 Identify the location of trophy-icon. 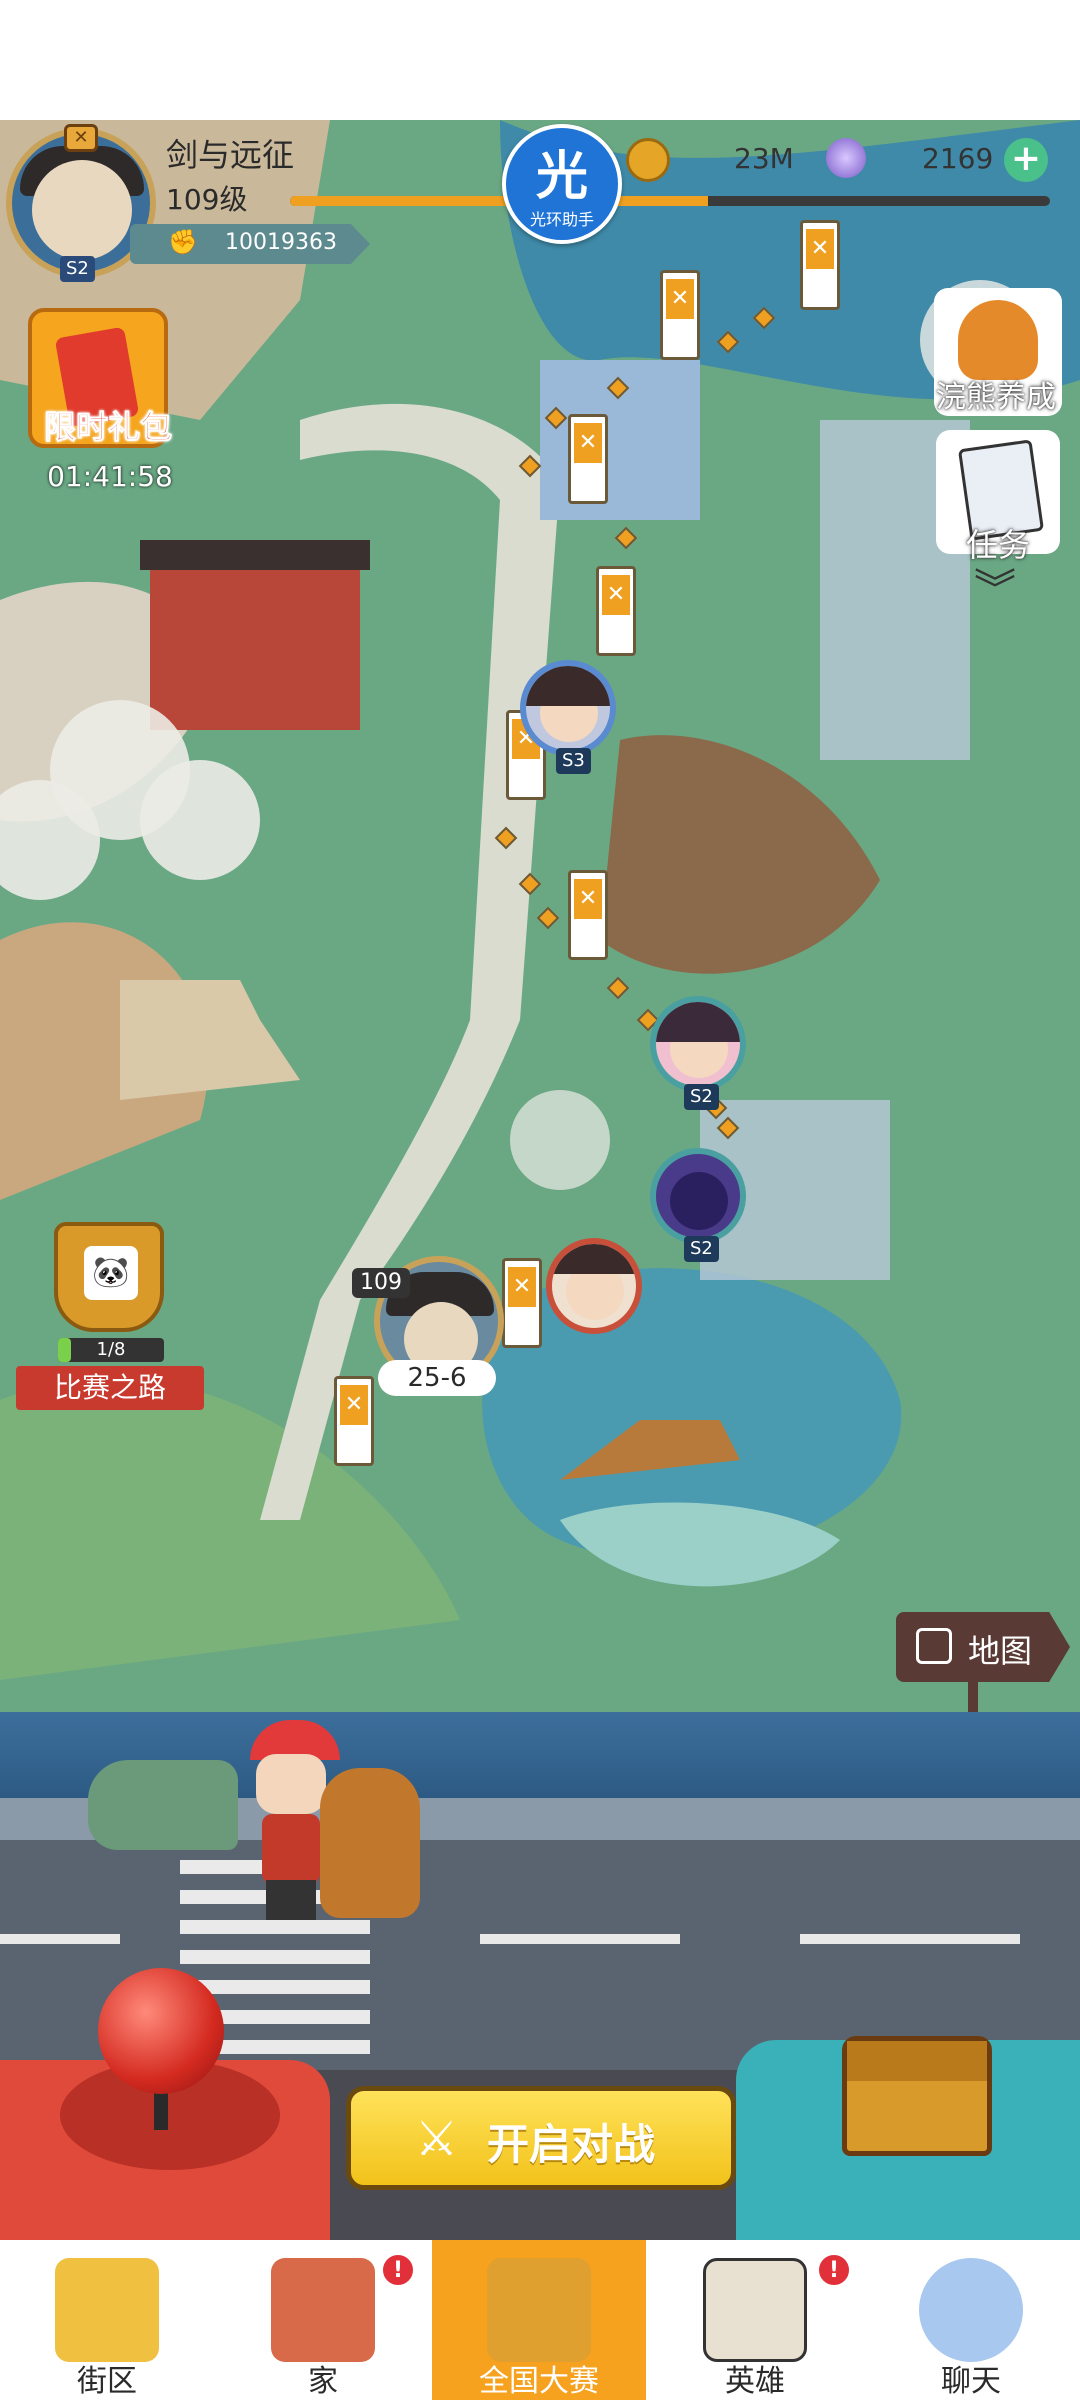
(539, 2310).